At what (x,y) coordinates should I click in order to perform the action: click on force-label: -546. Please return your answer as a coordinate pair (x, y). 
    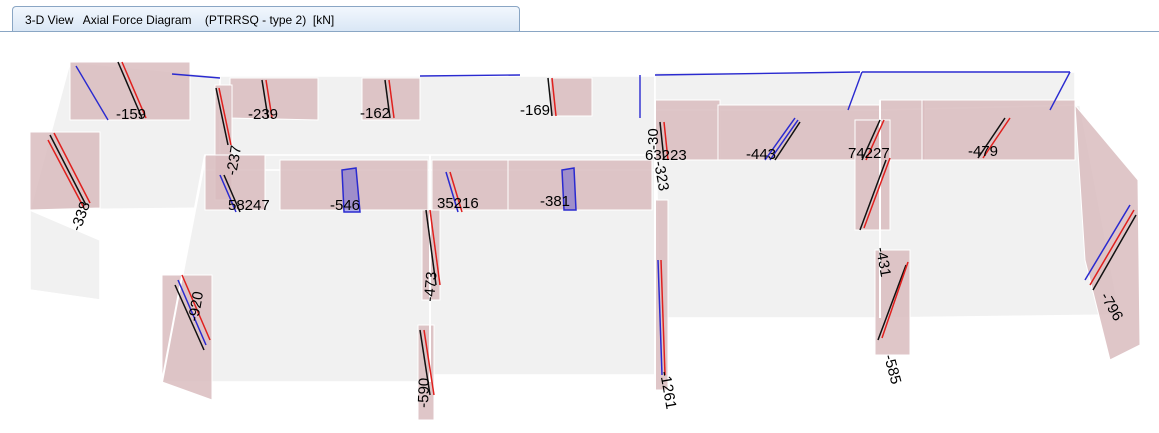
    Looking at the image, I should click on (345, 205).